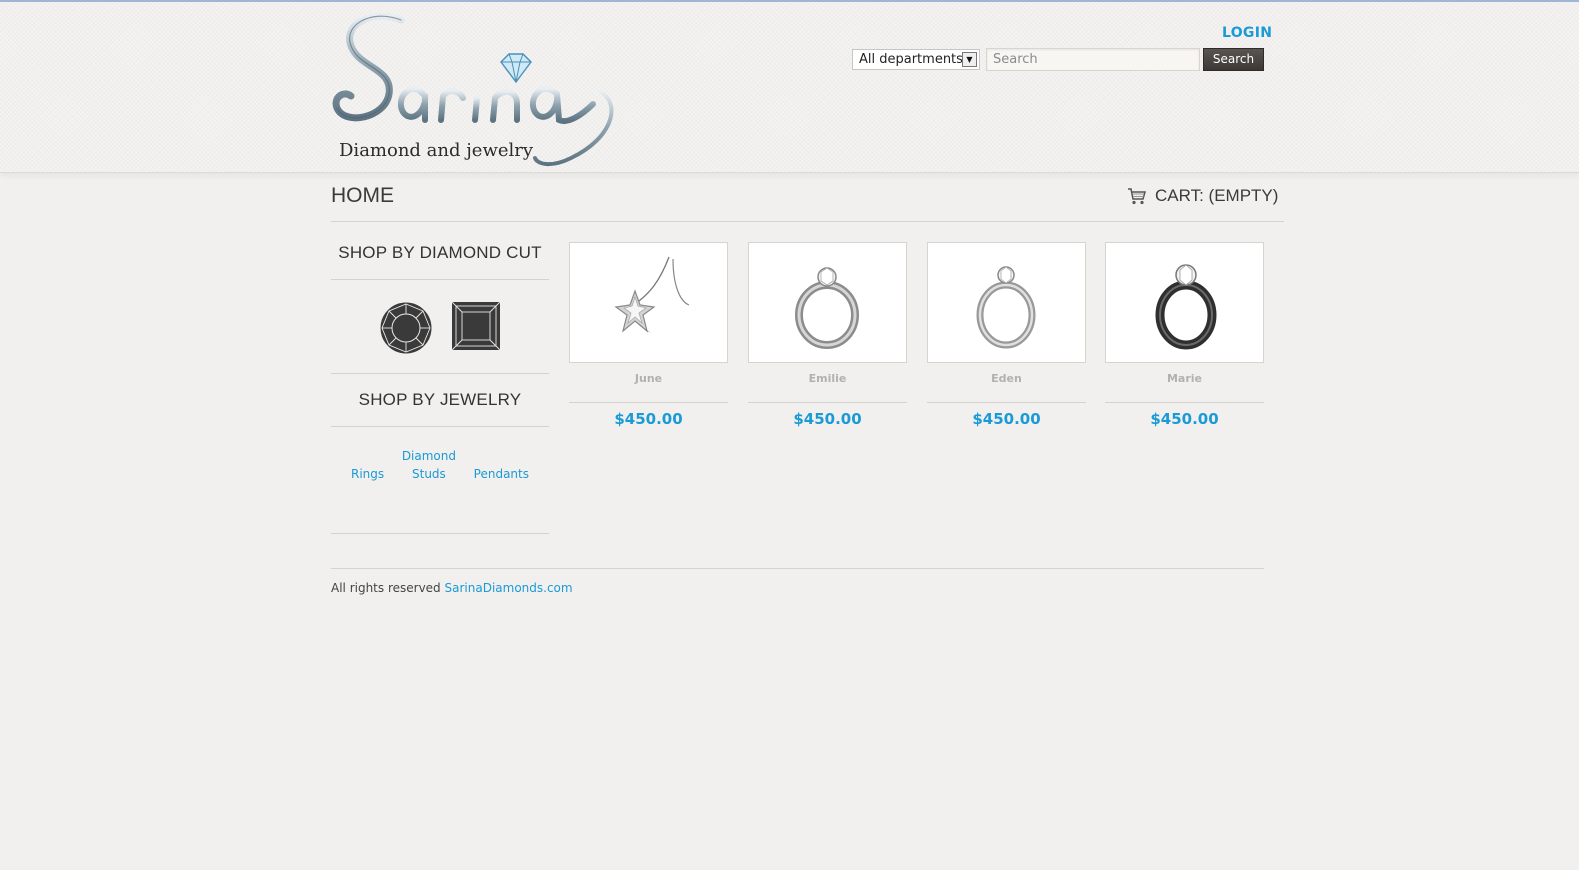 Image resolution: width=1579 pixels, height=870 pixels. What do you see at coordinates (1247, 33) in the screenshot?
I see `login-link: LOGIN` at bounding box center [1247, 33].